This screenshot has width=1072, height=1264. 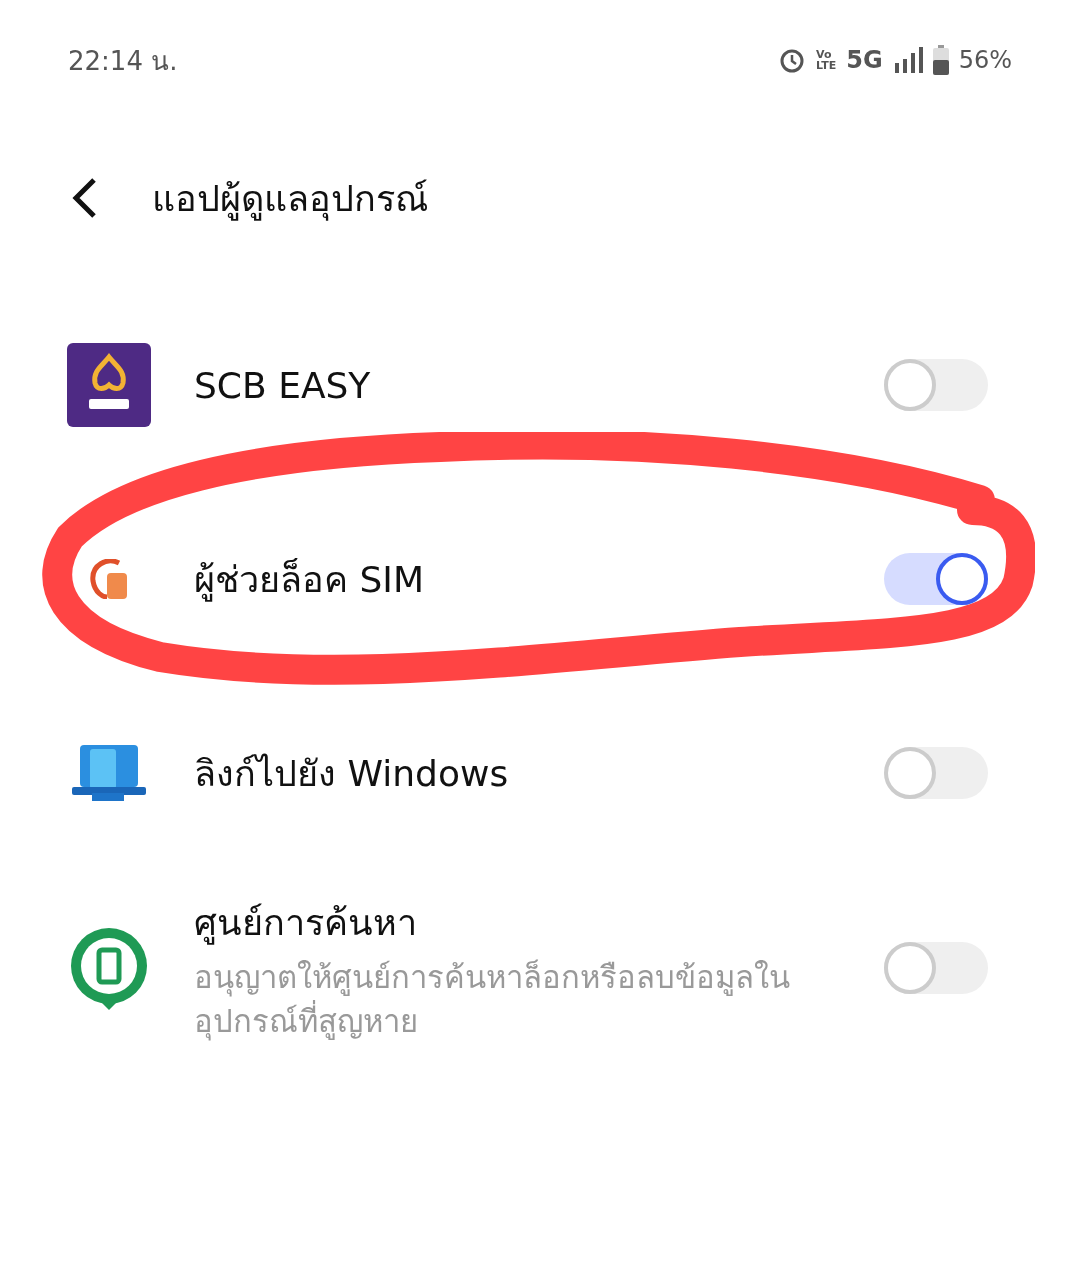 What do you see at coordinates (907, 60) in the screenshot?
I see `signal-icon` at bounding box center [907, 60].